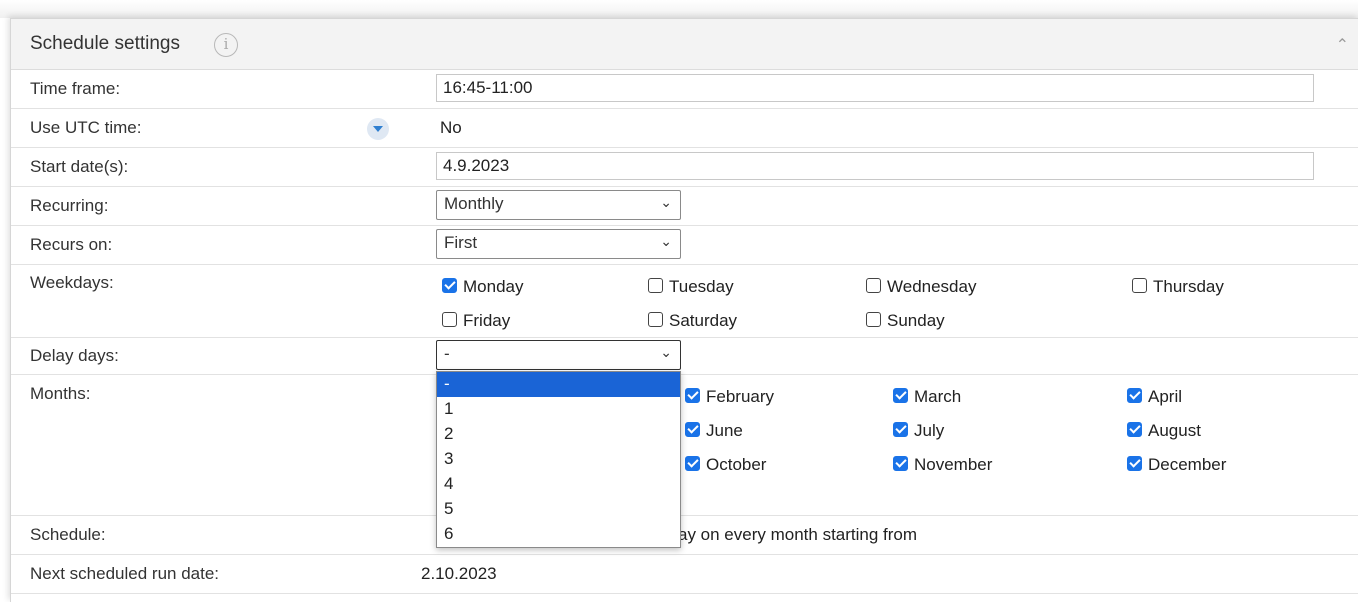 Image resolution: width=1358 pixels, height=602 pixels. I want to click on months-label: Months:, so click(60, 393).